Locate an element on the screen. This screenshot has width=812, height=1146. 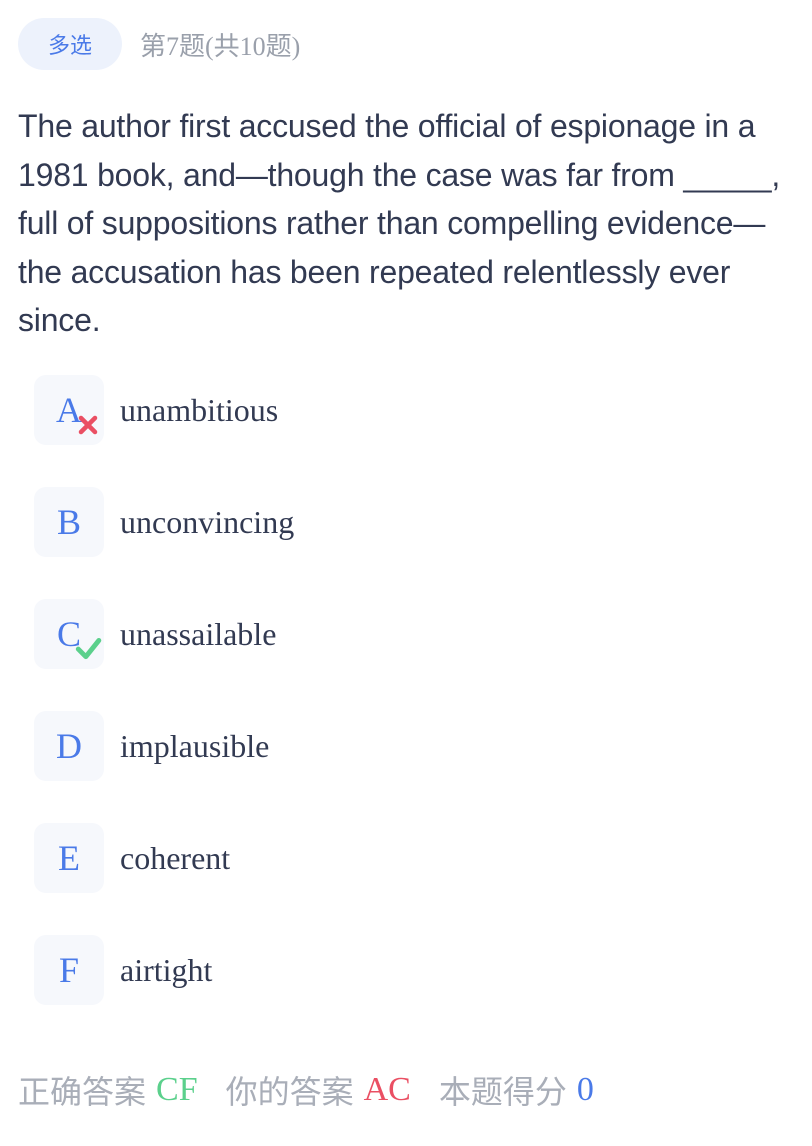
question-type-badge: 多选 is located at coordinates (70, 44).